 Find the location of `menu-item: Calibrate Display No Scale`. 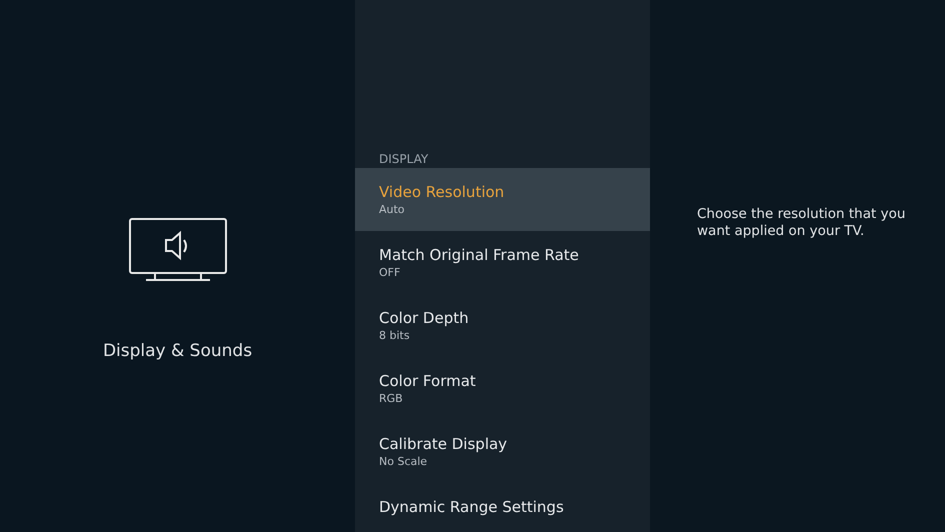

menu-item: Calibrate Display No Scale is located at coordinates (502, 451).